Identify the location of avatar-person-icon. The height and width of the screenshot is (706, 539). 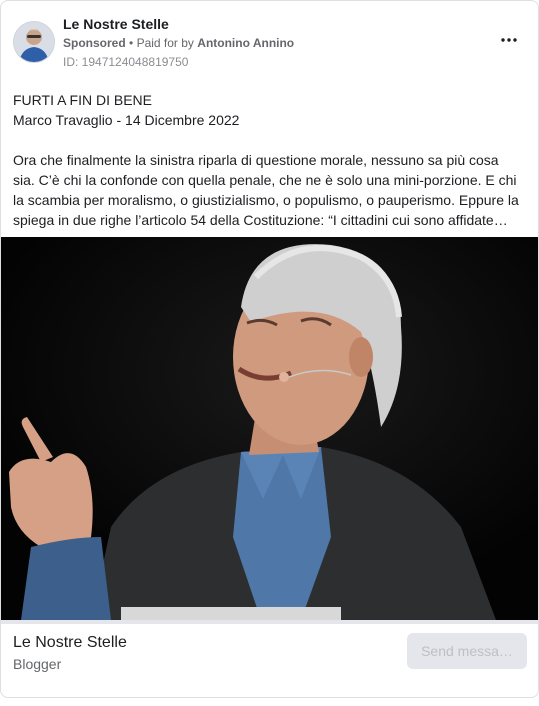
(34, 42).